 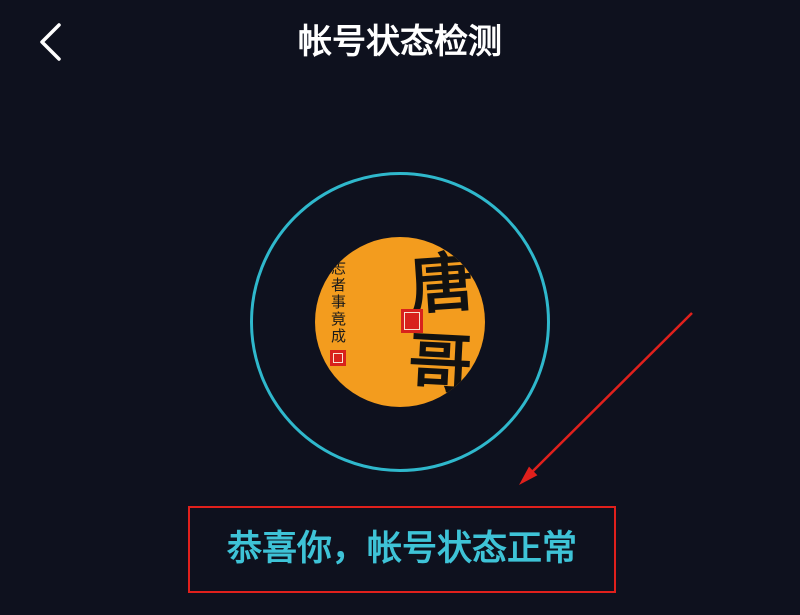 I want to click on annotation-arrow-line, so click(x=612, y=392).